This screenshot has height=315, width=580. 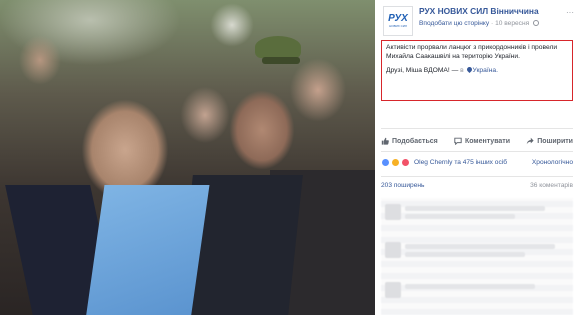 What do you see at coordinates (536, 23) in the screenshot?
I see `globe-icon` at bounding box center [536, 23].